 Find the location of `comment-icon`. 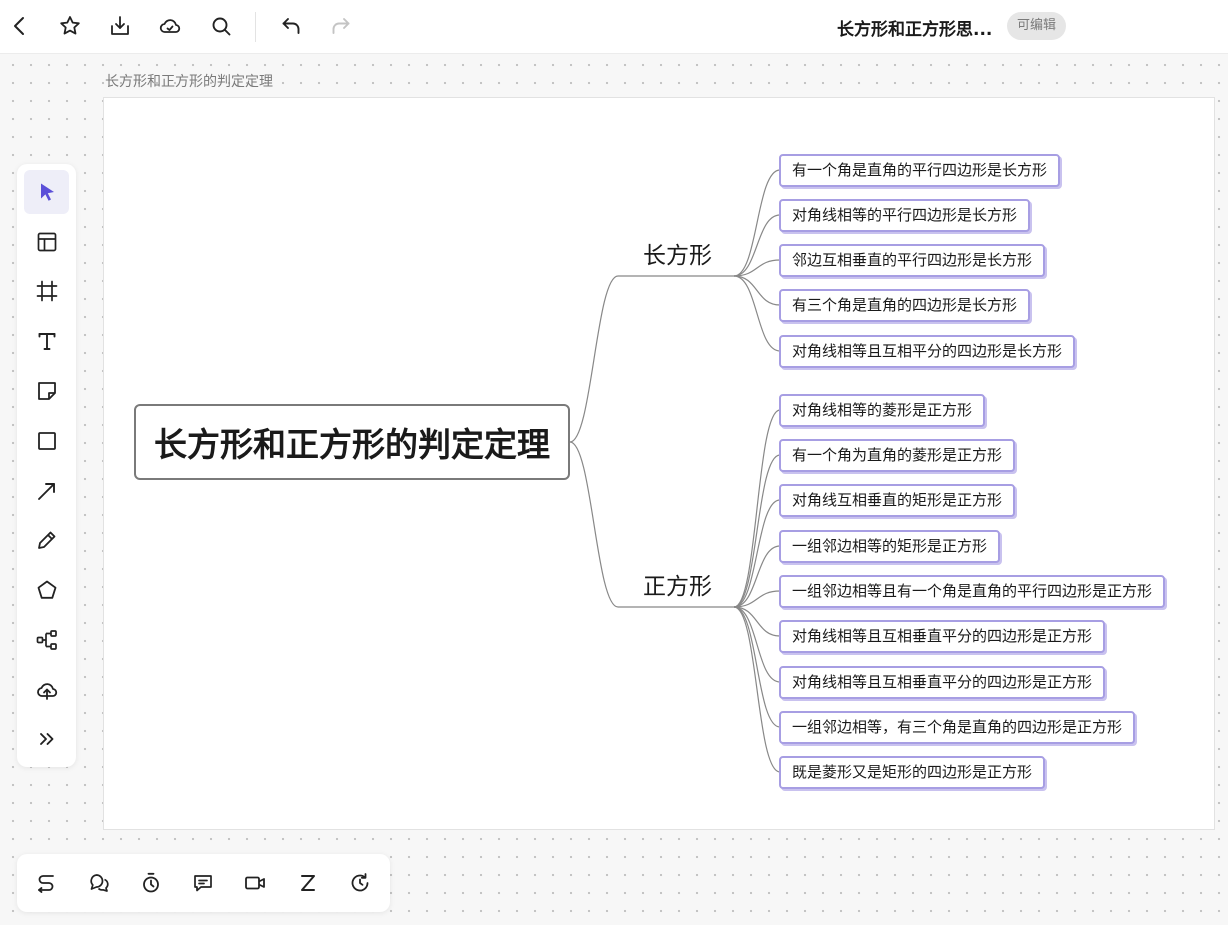

comment-icon is located at coordinates (203, 883).